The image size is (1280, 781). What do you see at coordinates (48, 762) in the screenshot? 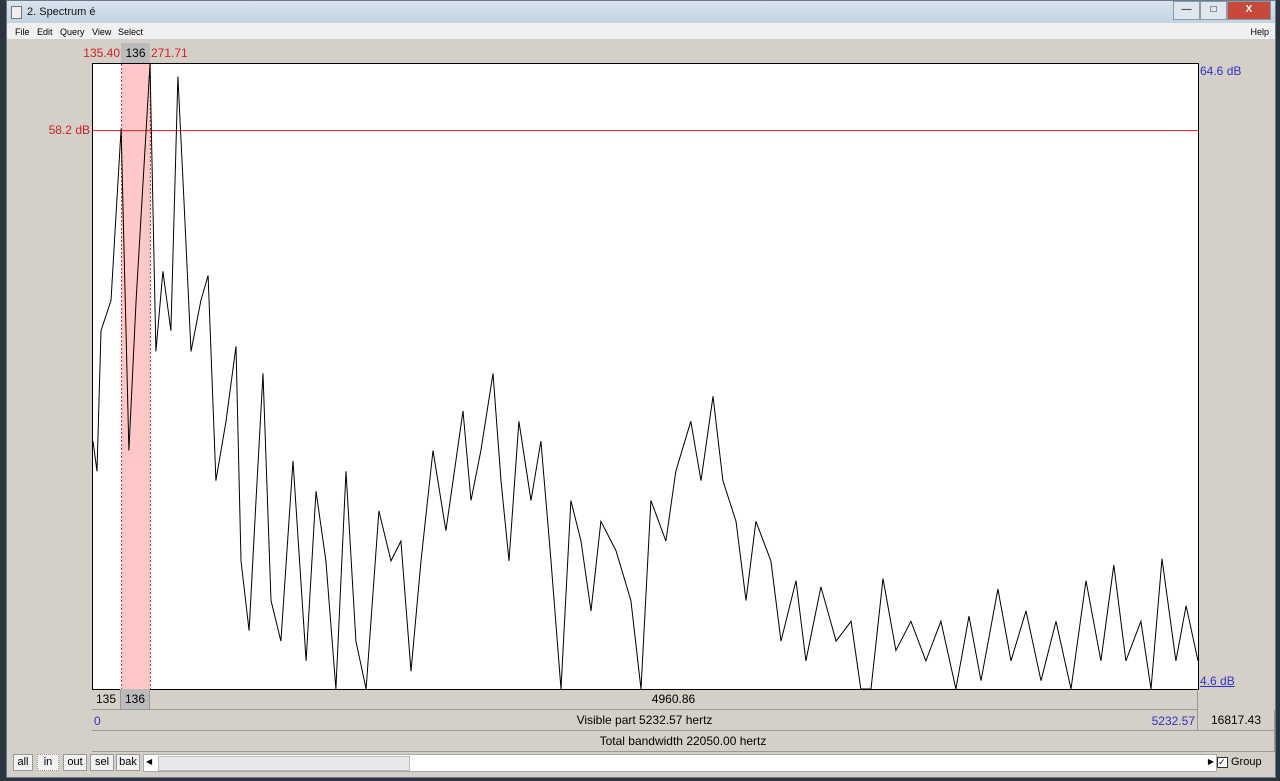
I see `zoom-in-button: in` at bounding box center [48, 762].